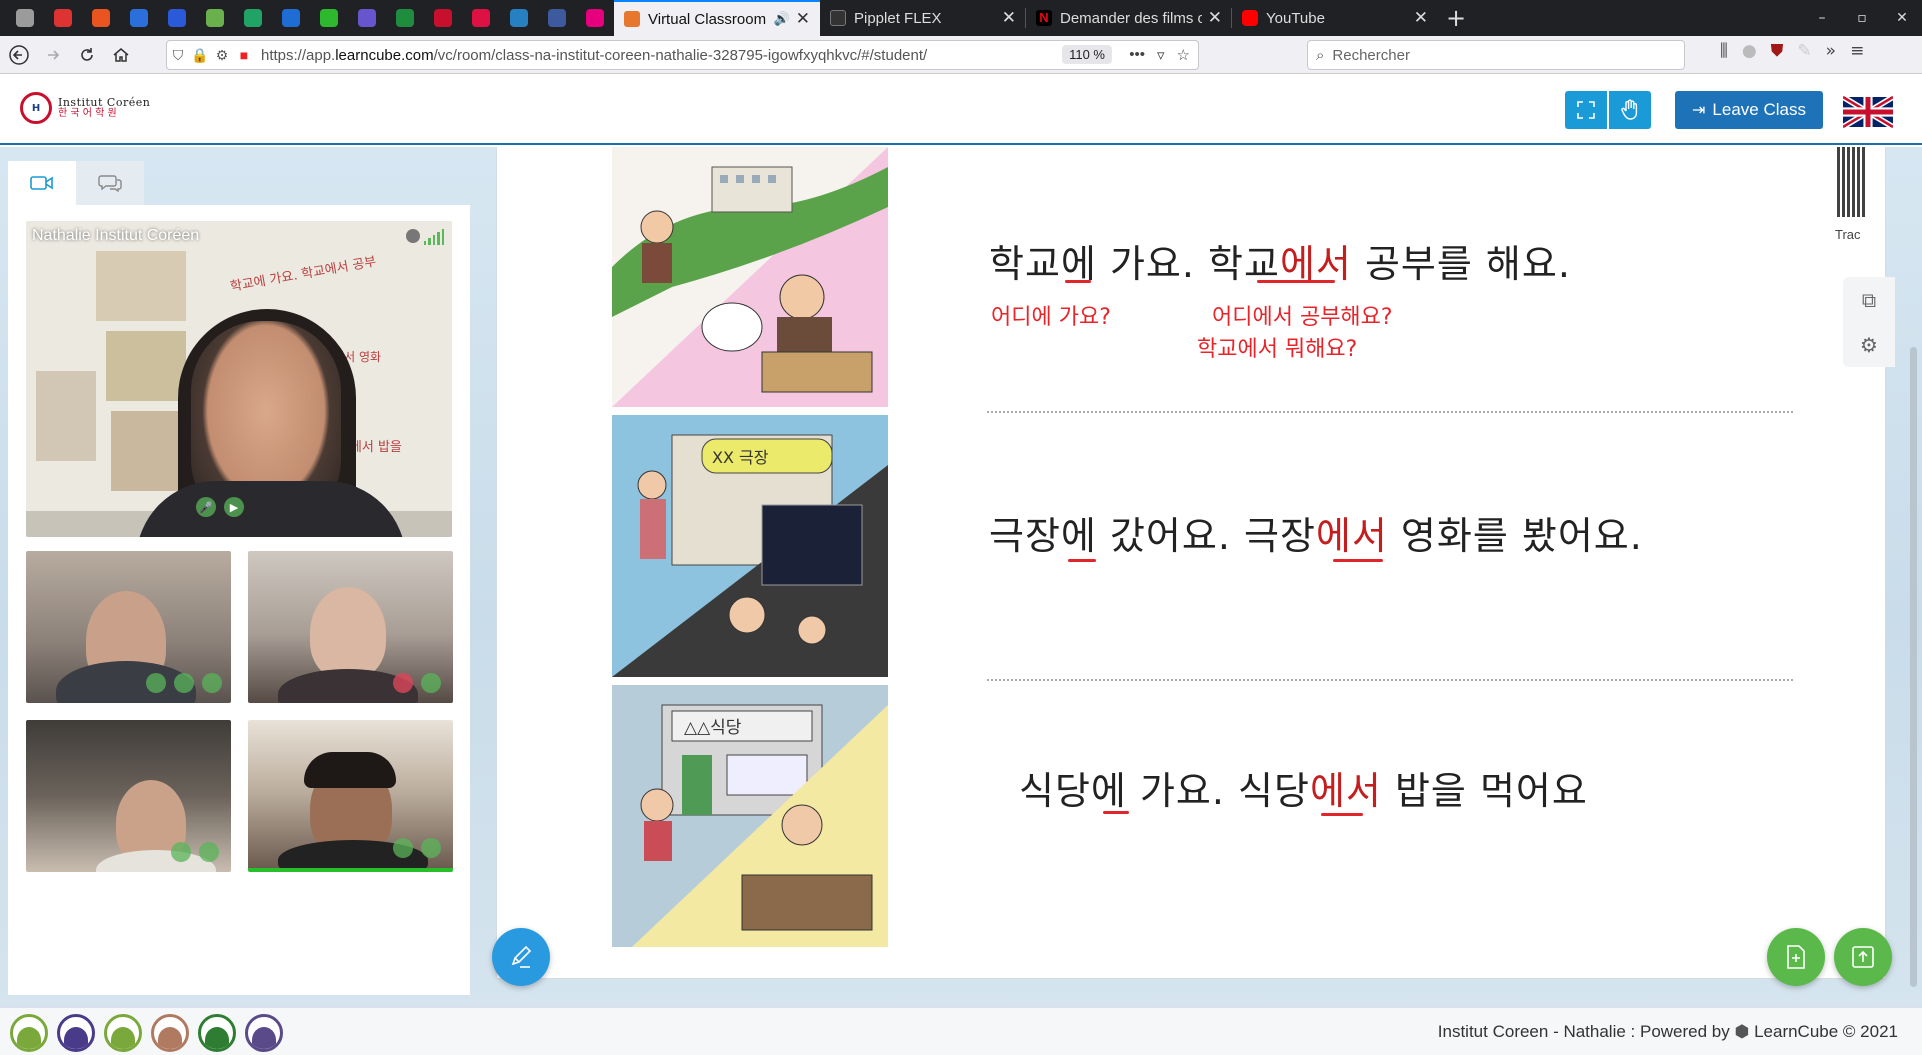 The width and height of the screenshot is (1922, 1055). What do you see at coordinates (244, 55) in the screenshot?
I see `camera-active-icon: ■` at bounding box center [244, 55].